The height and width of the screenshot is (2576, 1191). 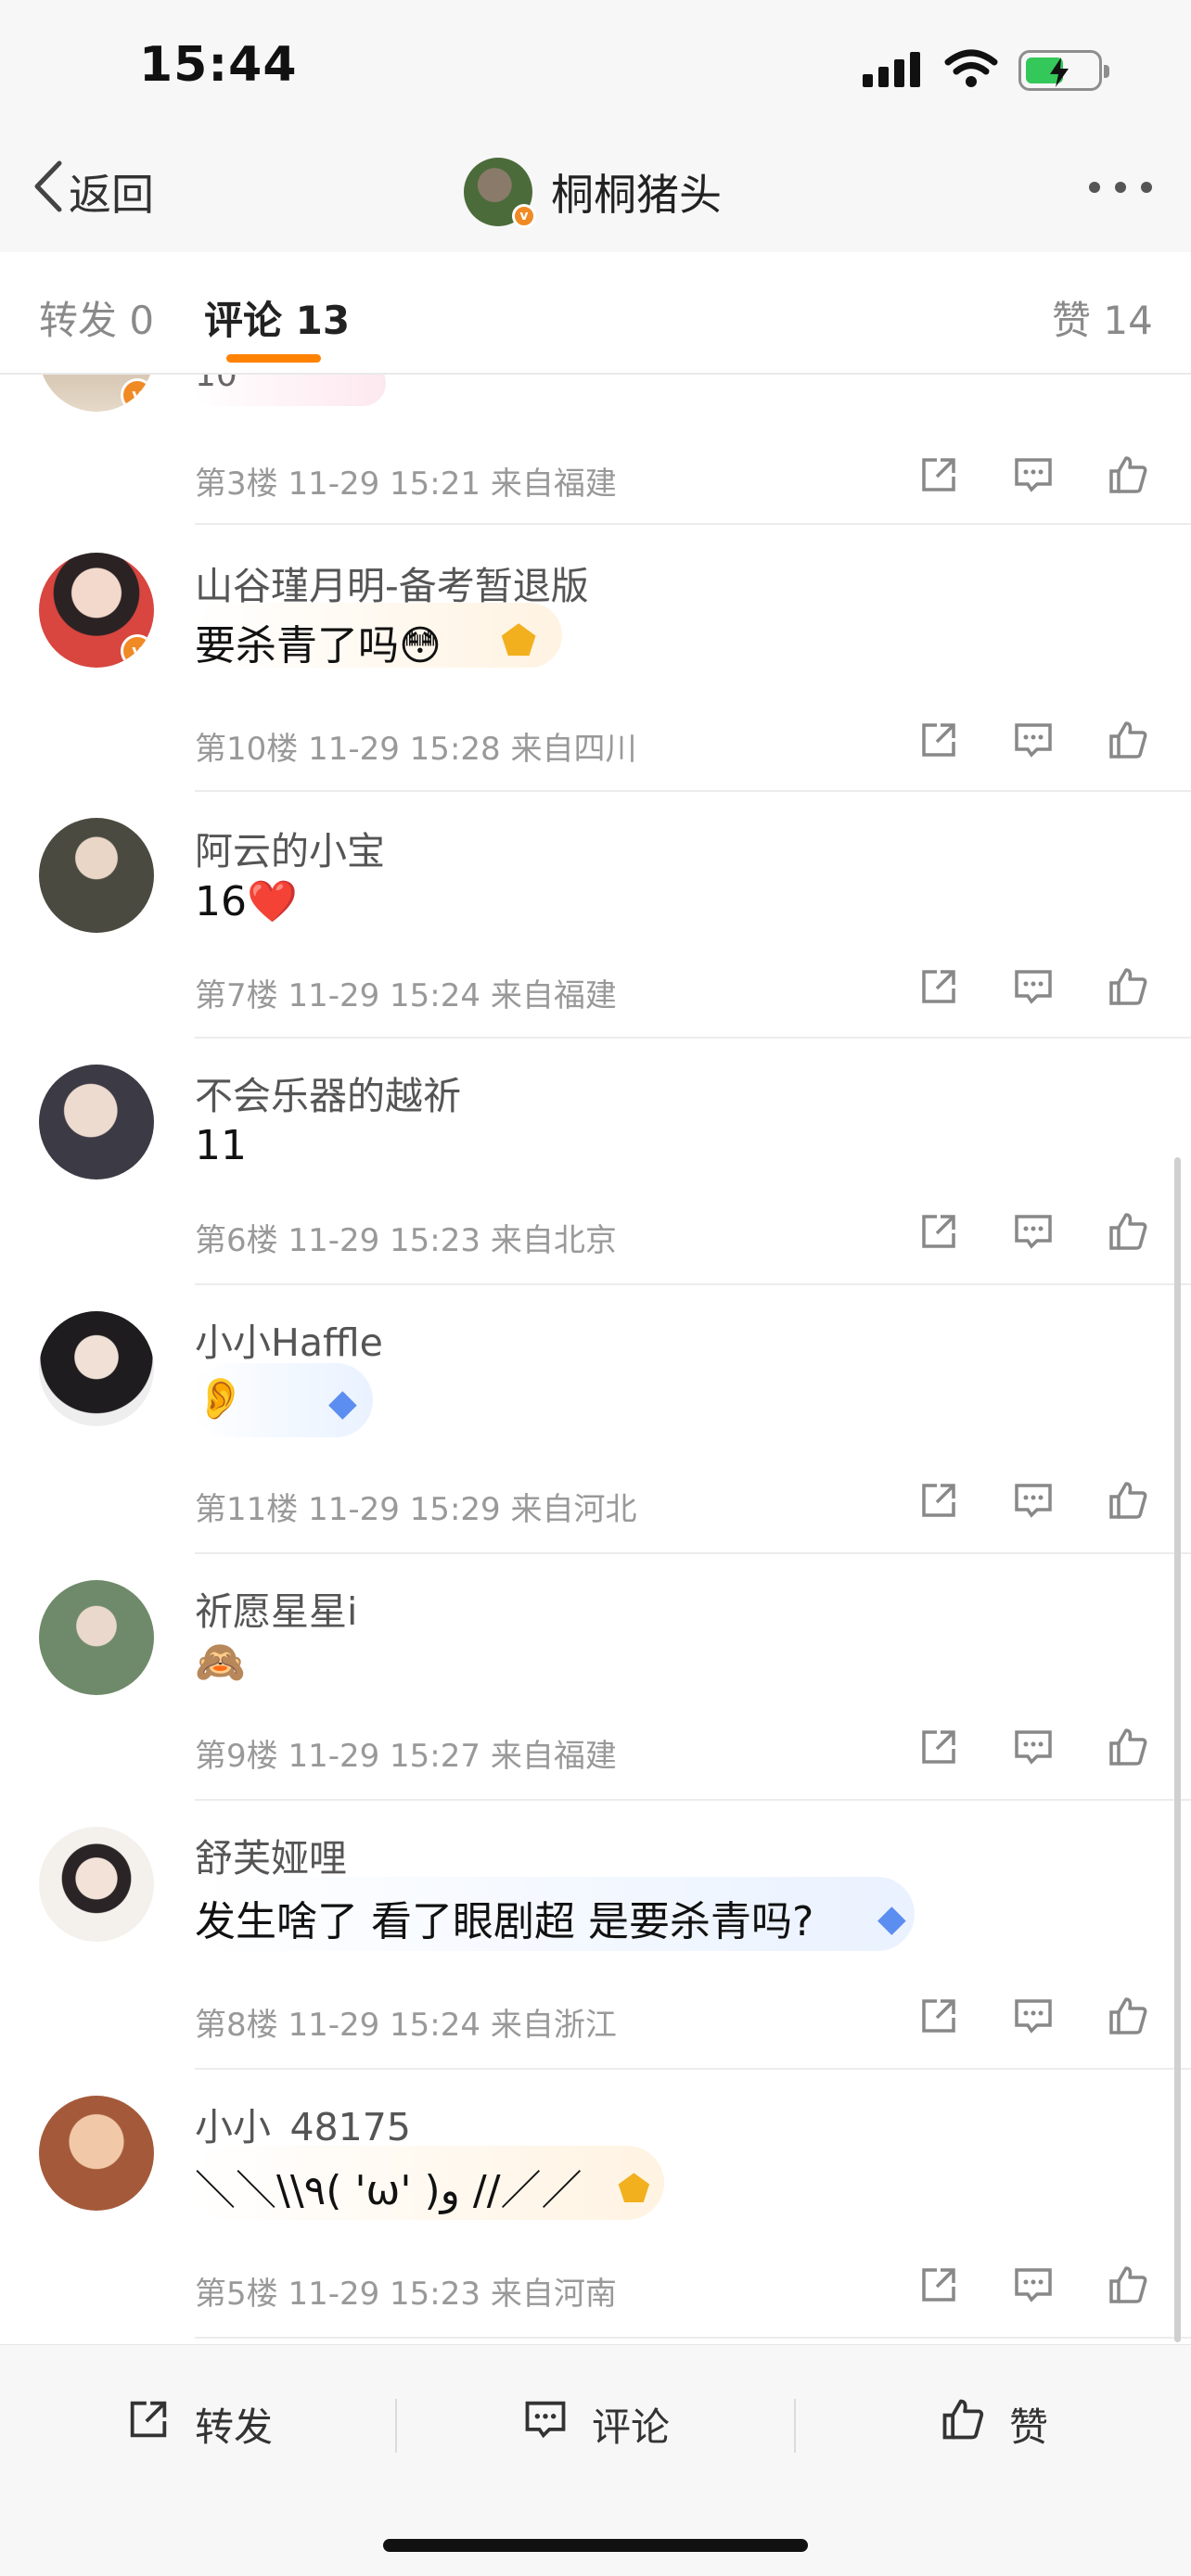 What do you see at coordinates (111, 194) in the screenshot?
I see `back-label: 返回` at bounding box center [111, 194].